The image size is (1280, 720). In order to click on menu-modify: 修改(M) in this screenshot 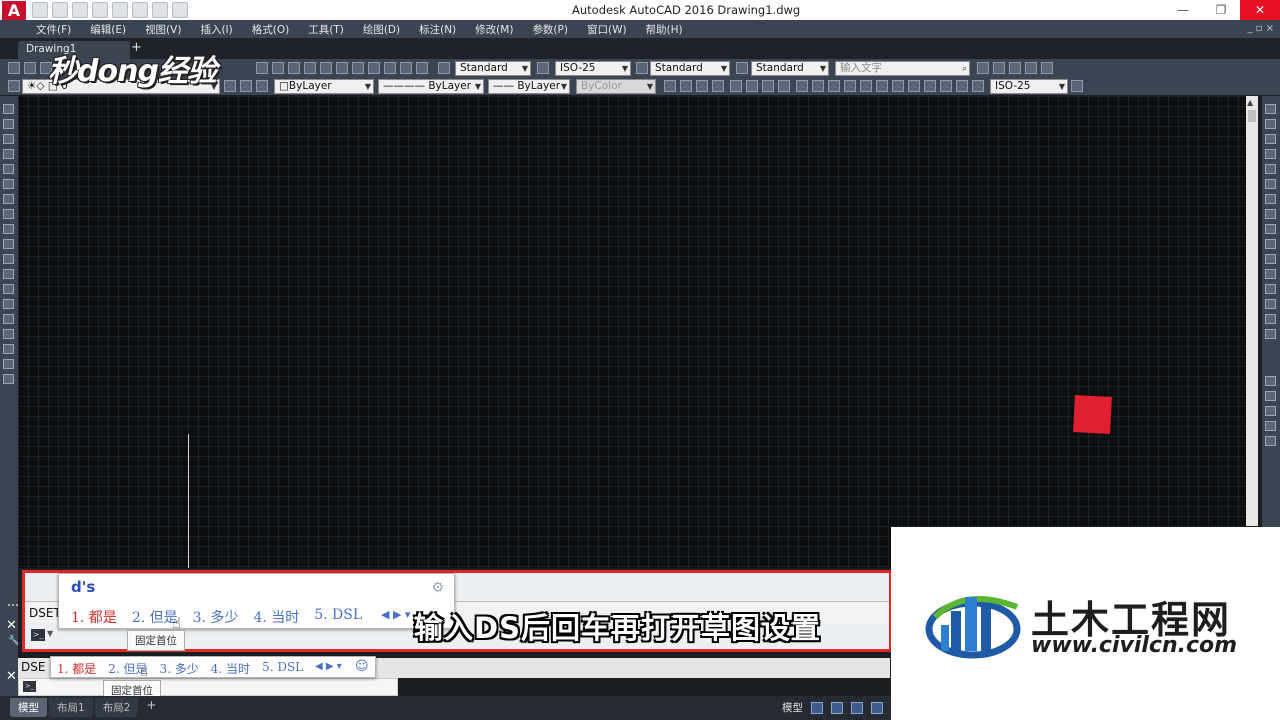, I will do `click(494, 29)`.